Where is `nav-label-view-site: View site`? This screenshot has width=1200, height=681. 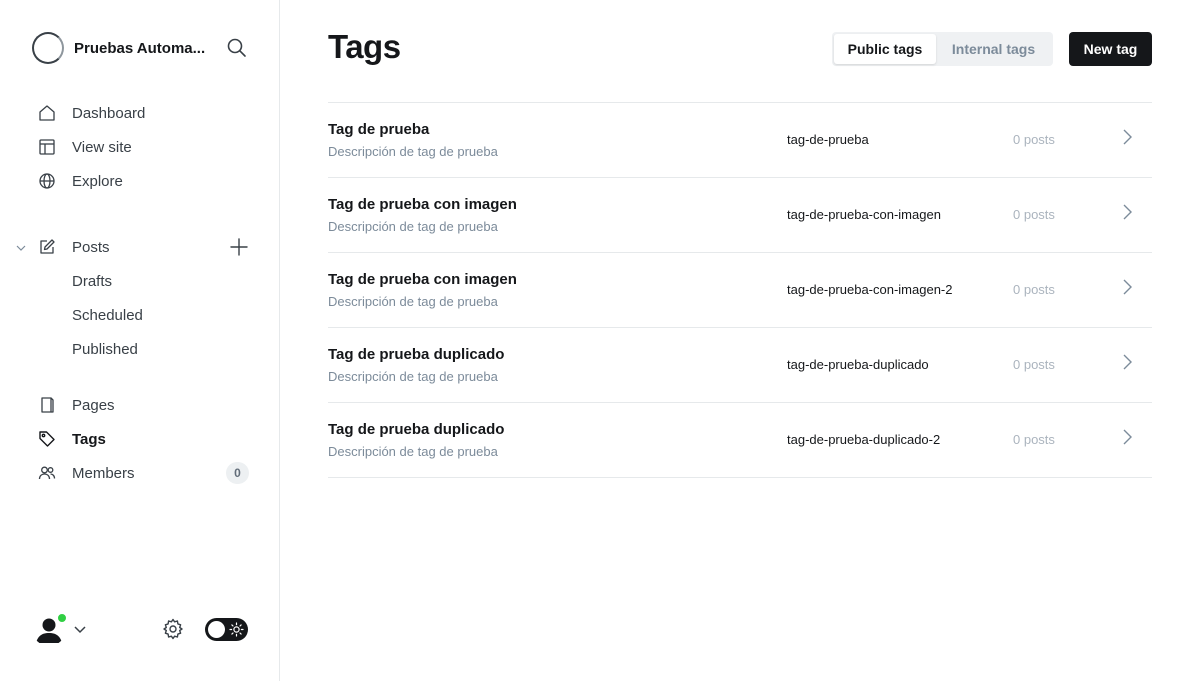
nav-label-view-site: View site is located at coordinates (102, 147).